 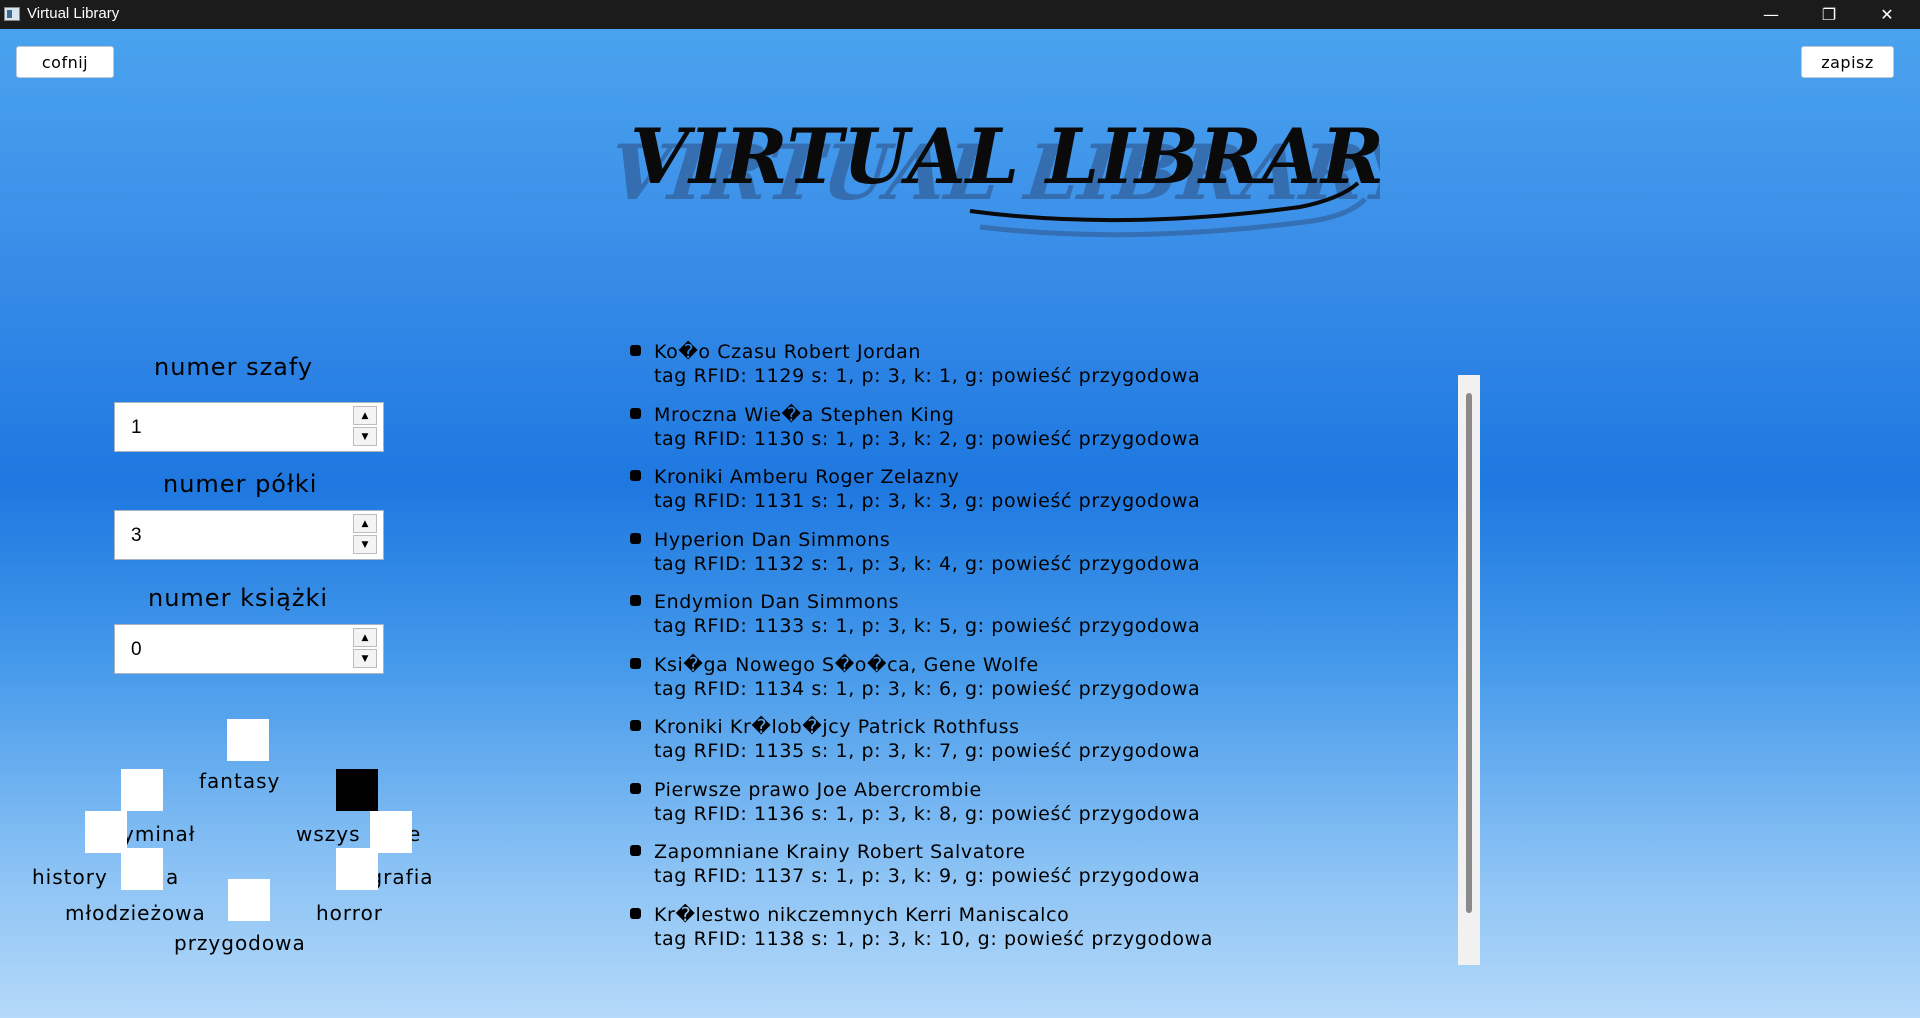 What do you see at coordinates (234, 367) in the screenshot?
I see `shelf-unit-label: numer szafy` at bounding box center [234, 367].